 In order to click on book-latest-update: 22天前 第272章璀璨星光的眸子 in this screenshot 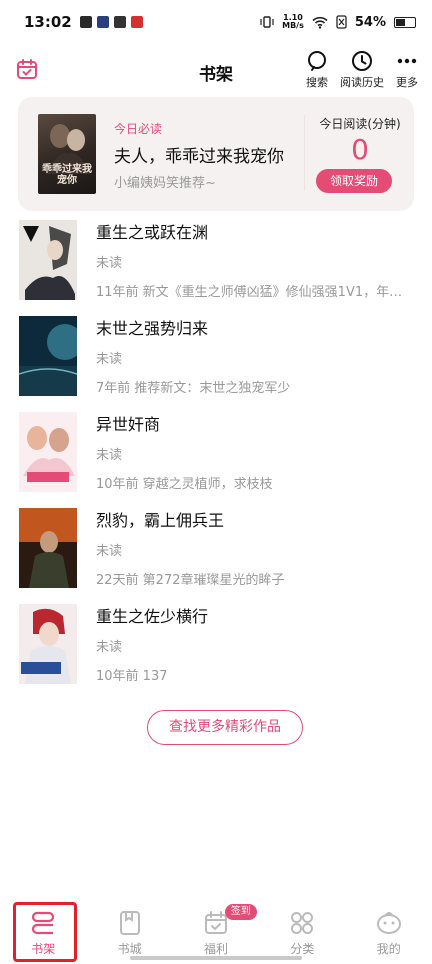, I will do `click(190, 580)`.